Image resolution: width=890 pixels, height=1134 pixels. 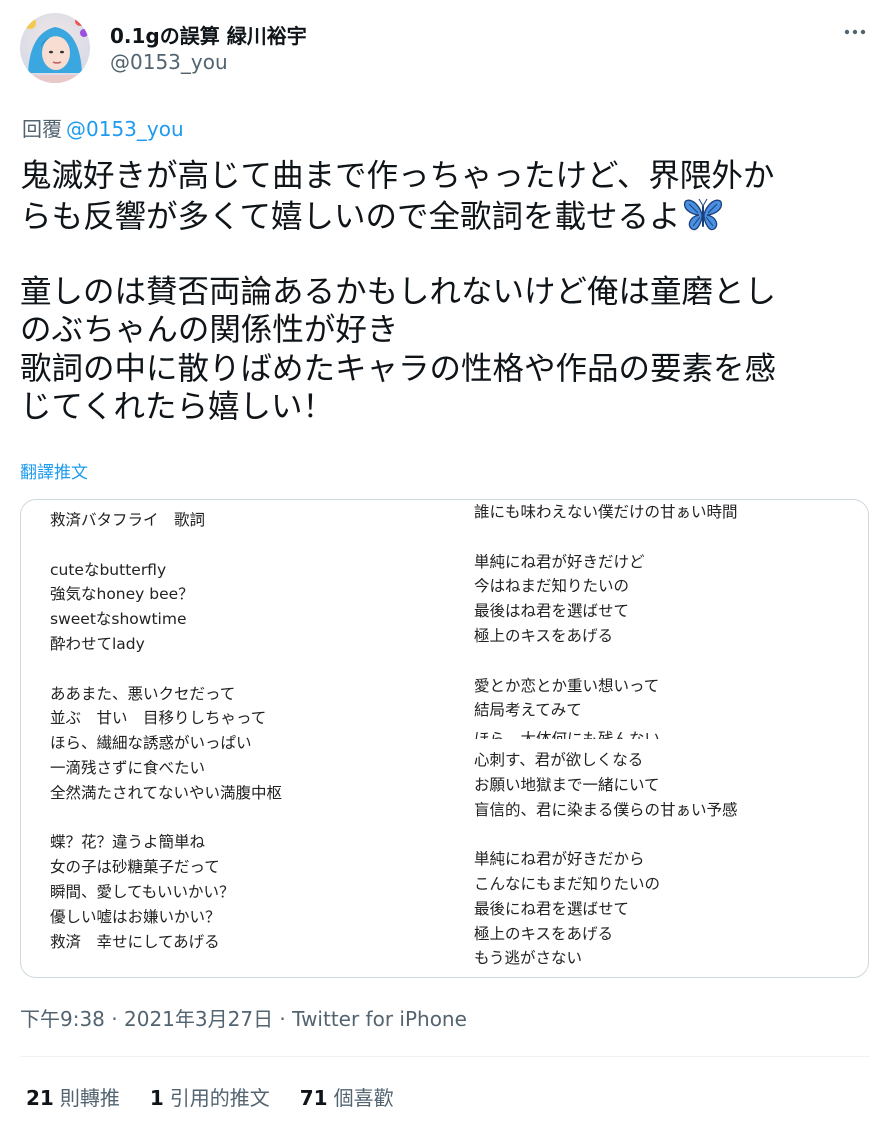 I want to click on tweet-meta: 下午9:38 · 2021年3月27日 · Twitter for iPhone, so click(x=243, y=1017).